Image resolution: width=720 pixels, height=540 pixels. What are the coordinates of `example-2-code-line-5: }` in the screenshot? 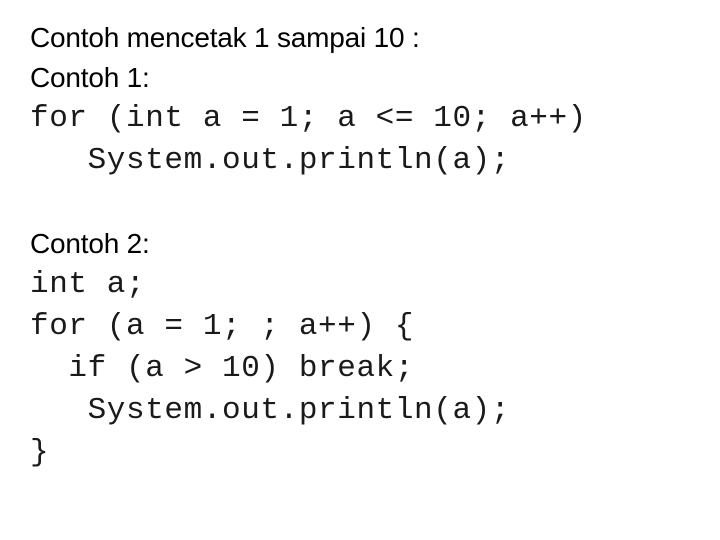 It's located at (40, 452).